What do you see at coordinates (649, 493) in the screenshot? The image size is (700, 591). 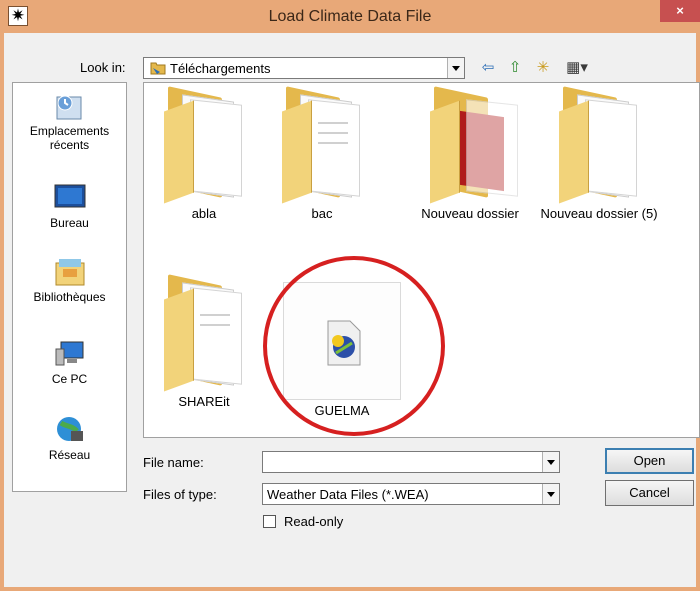 I see `cancel-button: Cancel` at bounding box center [649, 493].